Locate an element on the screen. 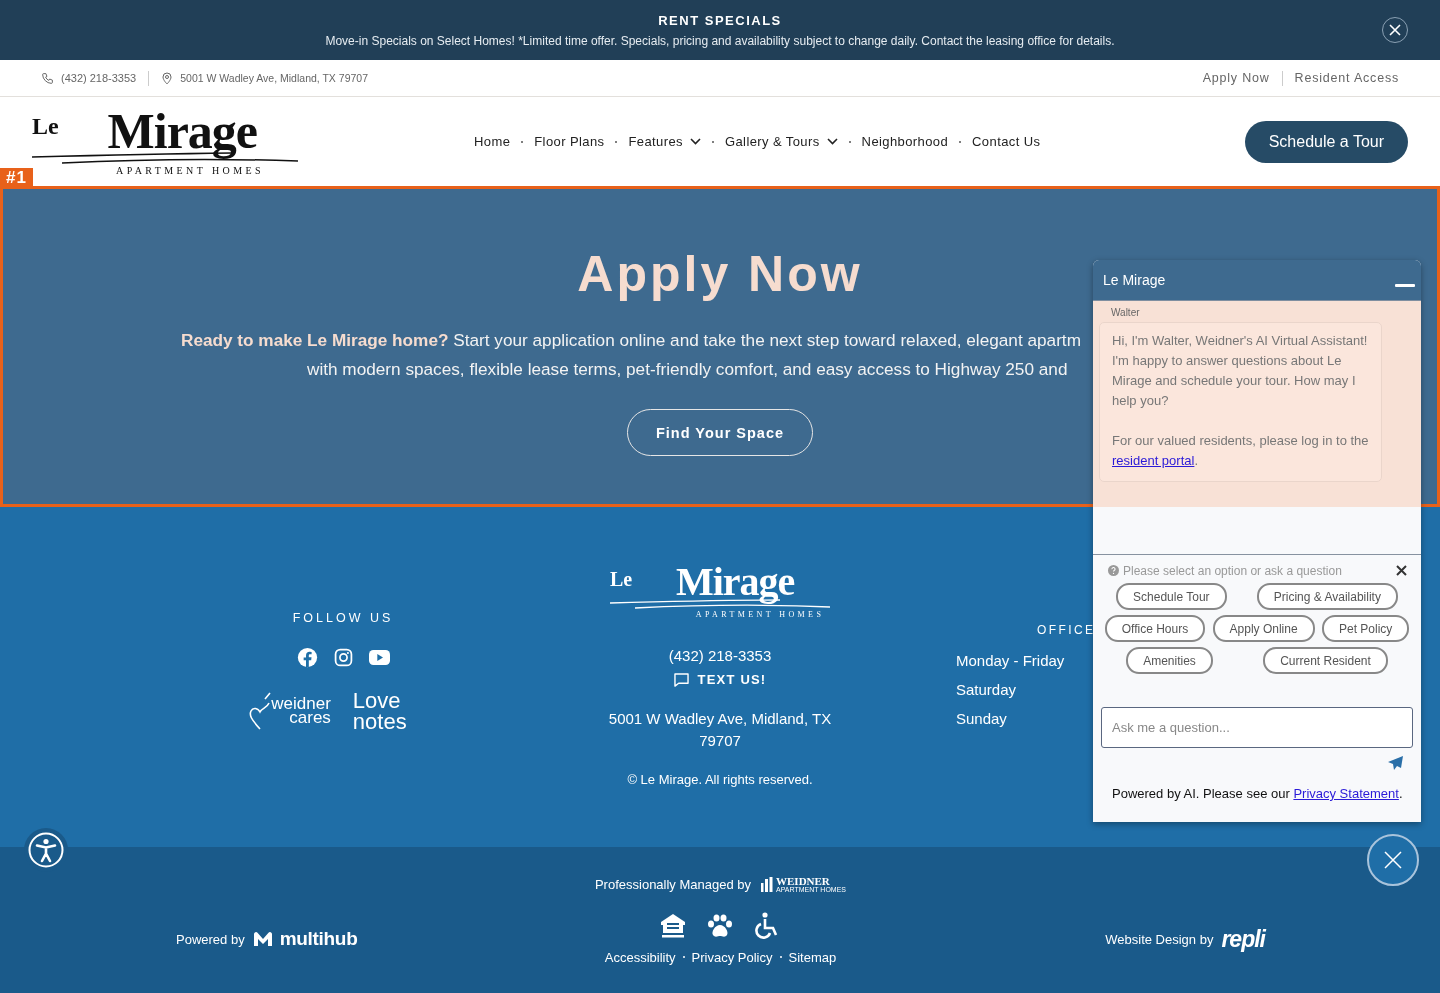 Image resolution: width=1440 pixels, height=993 pixels. managed-by-text: Professionally Managed by is located at coordinates (673, 884).